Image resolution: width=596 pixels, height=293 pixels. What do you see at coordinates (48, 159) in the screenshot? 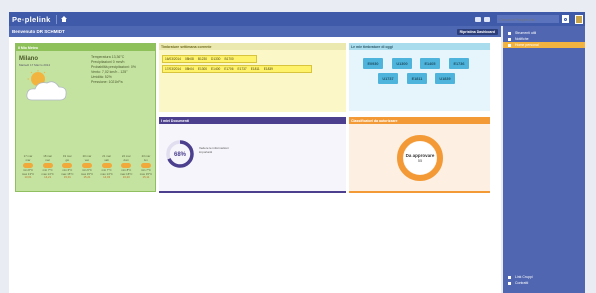
I see `forecast-weekday: mer` at bounding box center [48, 159].